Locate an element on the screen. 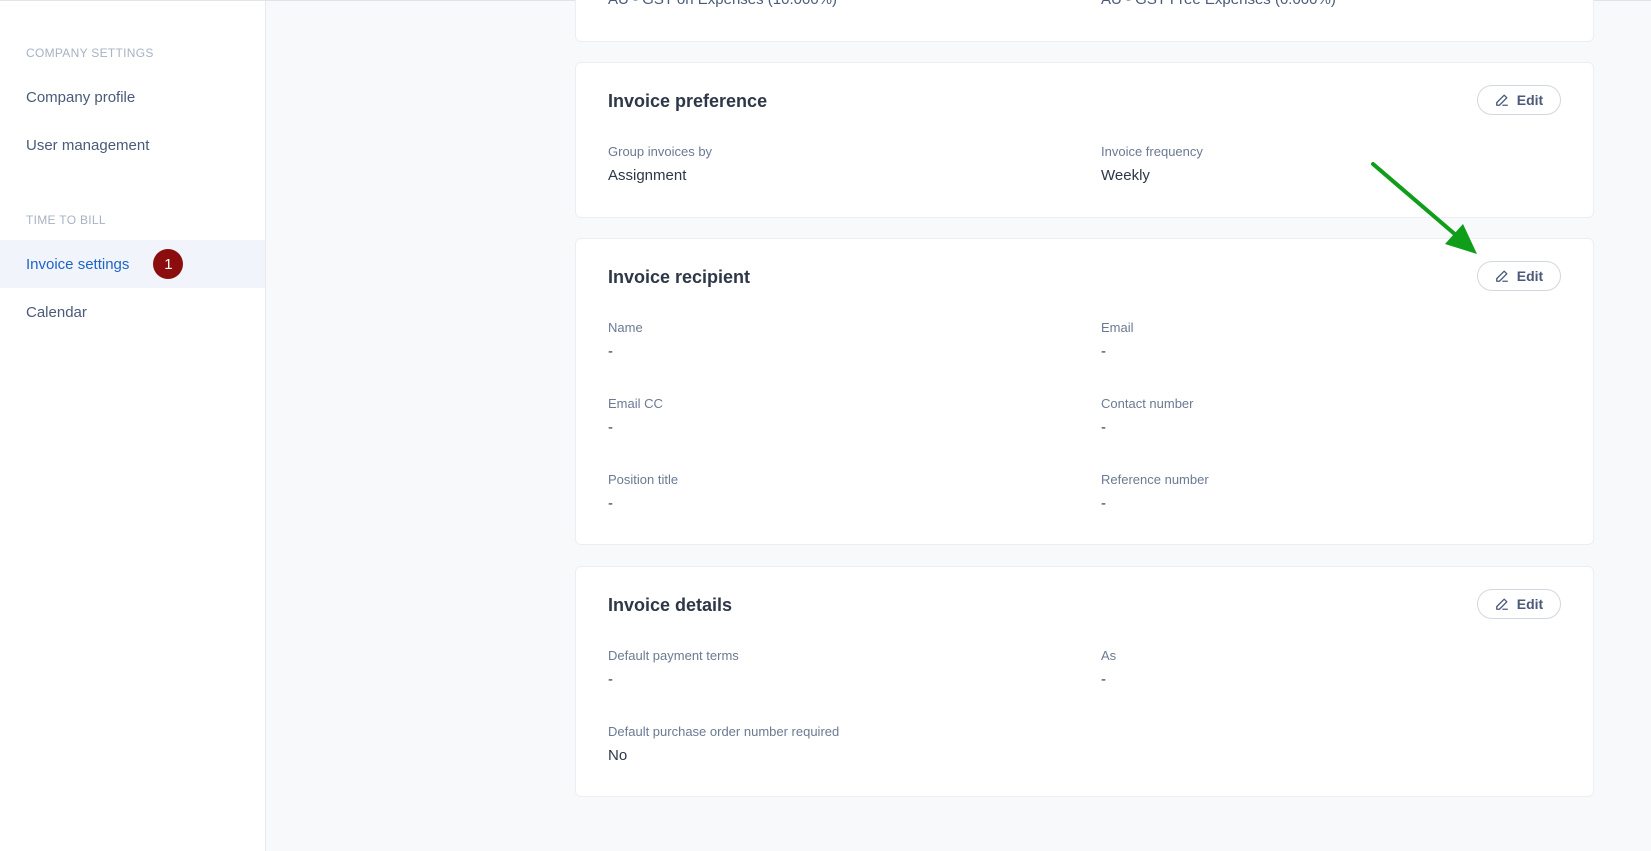 The width and height of the screenshot is (1651, 851). invoice-preference-edit-button: Edit is located at coordinates (1519, 100).